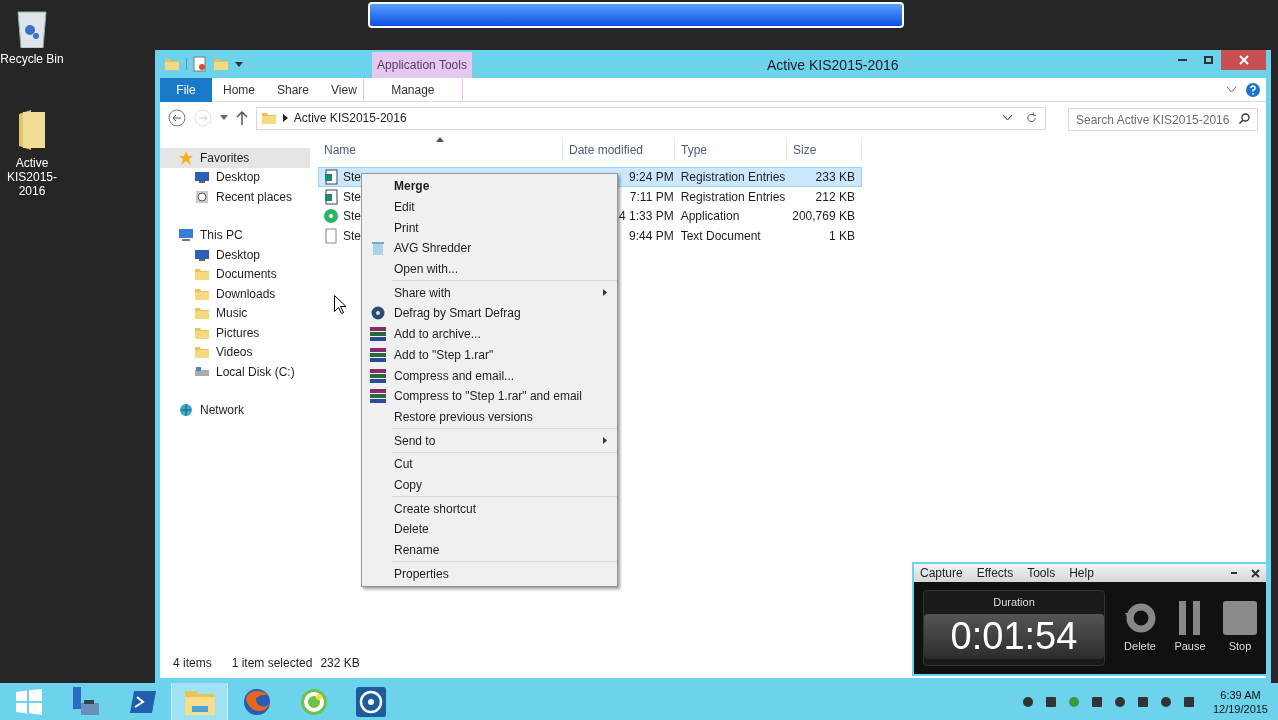 The height and width of the screenshot is (720, 1278). Describe the element at coordinates (833, 65) in the screenshot. I see `window-title: Active KIS2015-2016` at that location.